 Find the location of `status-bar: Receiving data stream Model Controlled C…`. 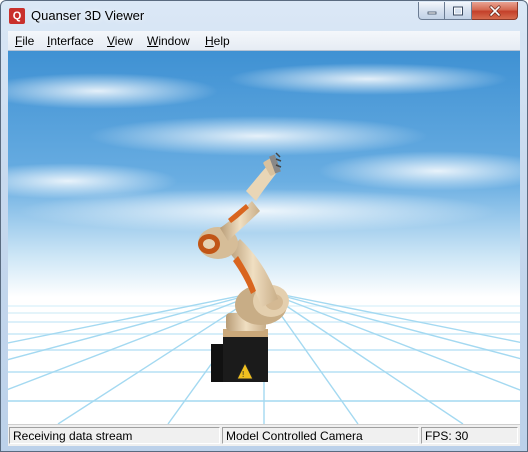

status-bar: Receiving data stream Model Controlled C… is located at coordinates (264, 435).